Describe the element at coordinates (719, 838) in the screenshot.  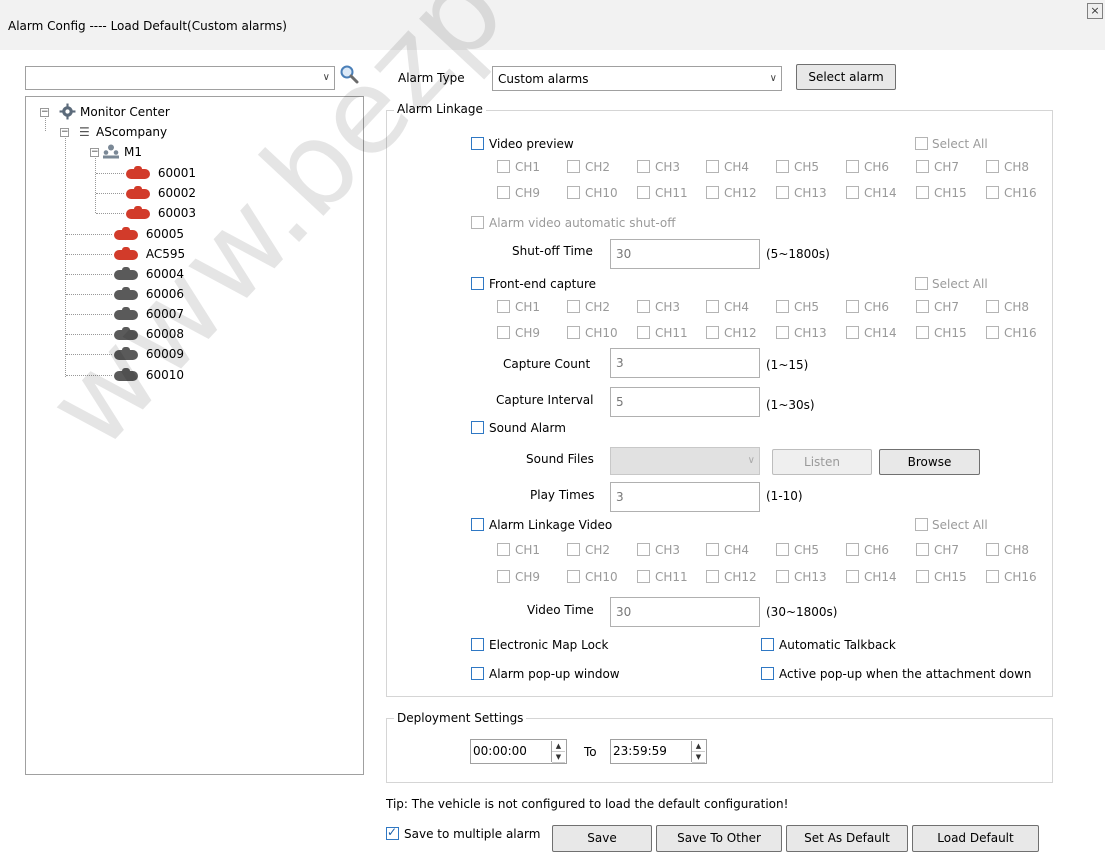
I see `save-to-other-button: Save To Other` at that location.